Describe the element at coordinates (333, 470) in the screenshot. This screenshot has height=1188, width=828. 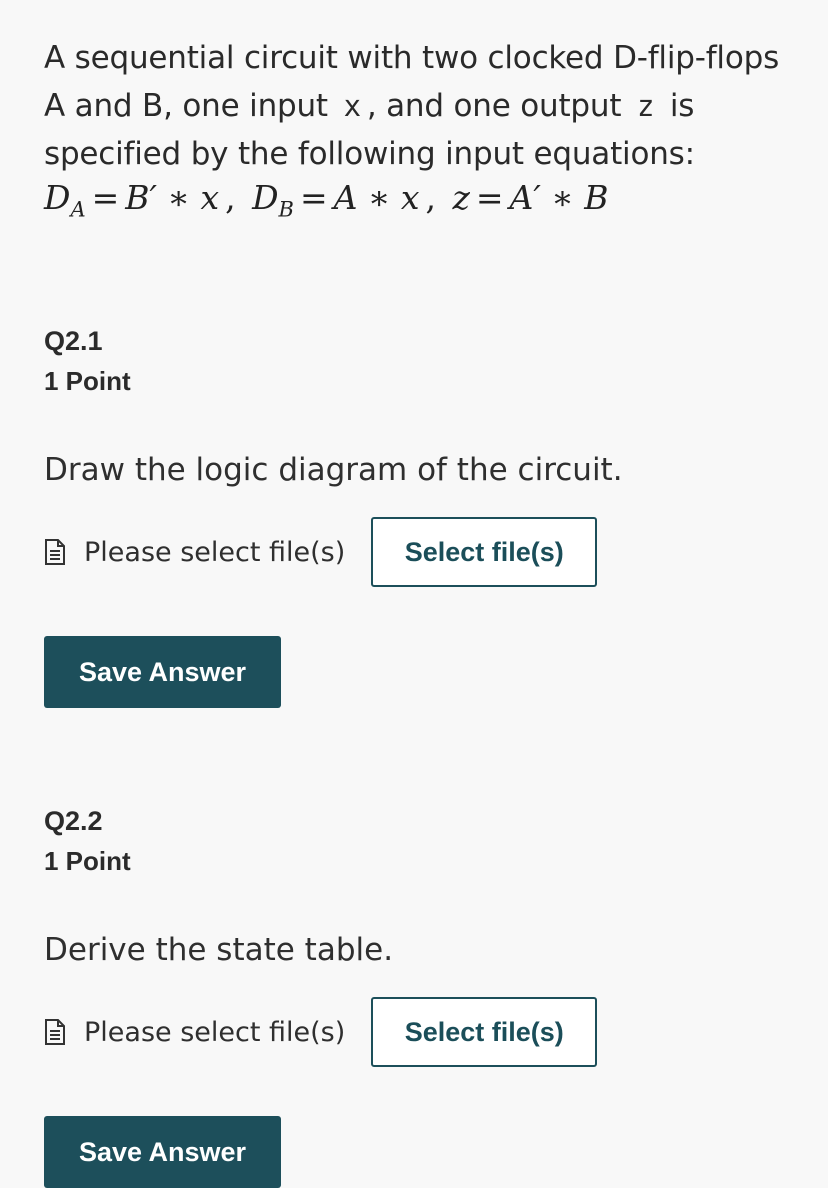
I see `question-prompt: Draw the logic diagram of the circuit.` at that location.